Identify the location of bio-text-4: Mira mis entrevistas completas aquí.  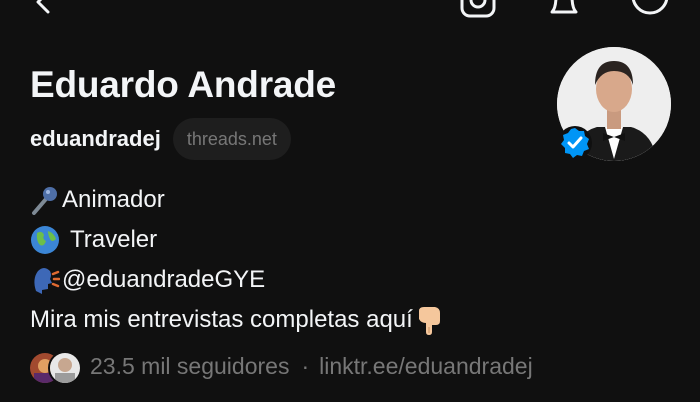
(221, 319).